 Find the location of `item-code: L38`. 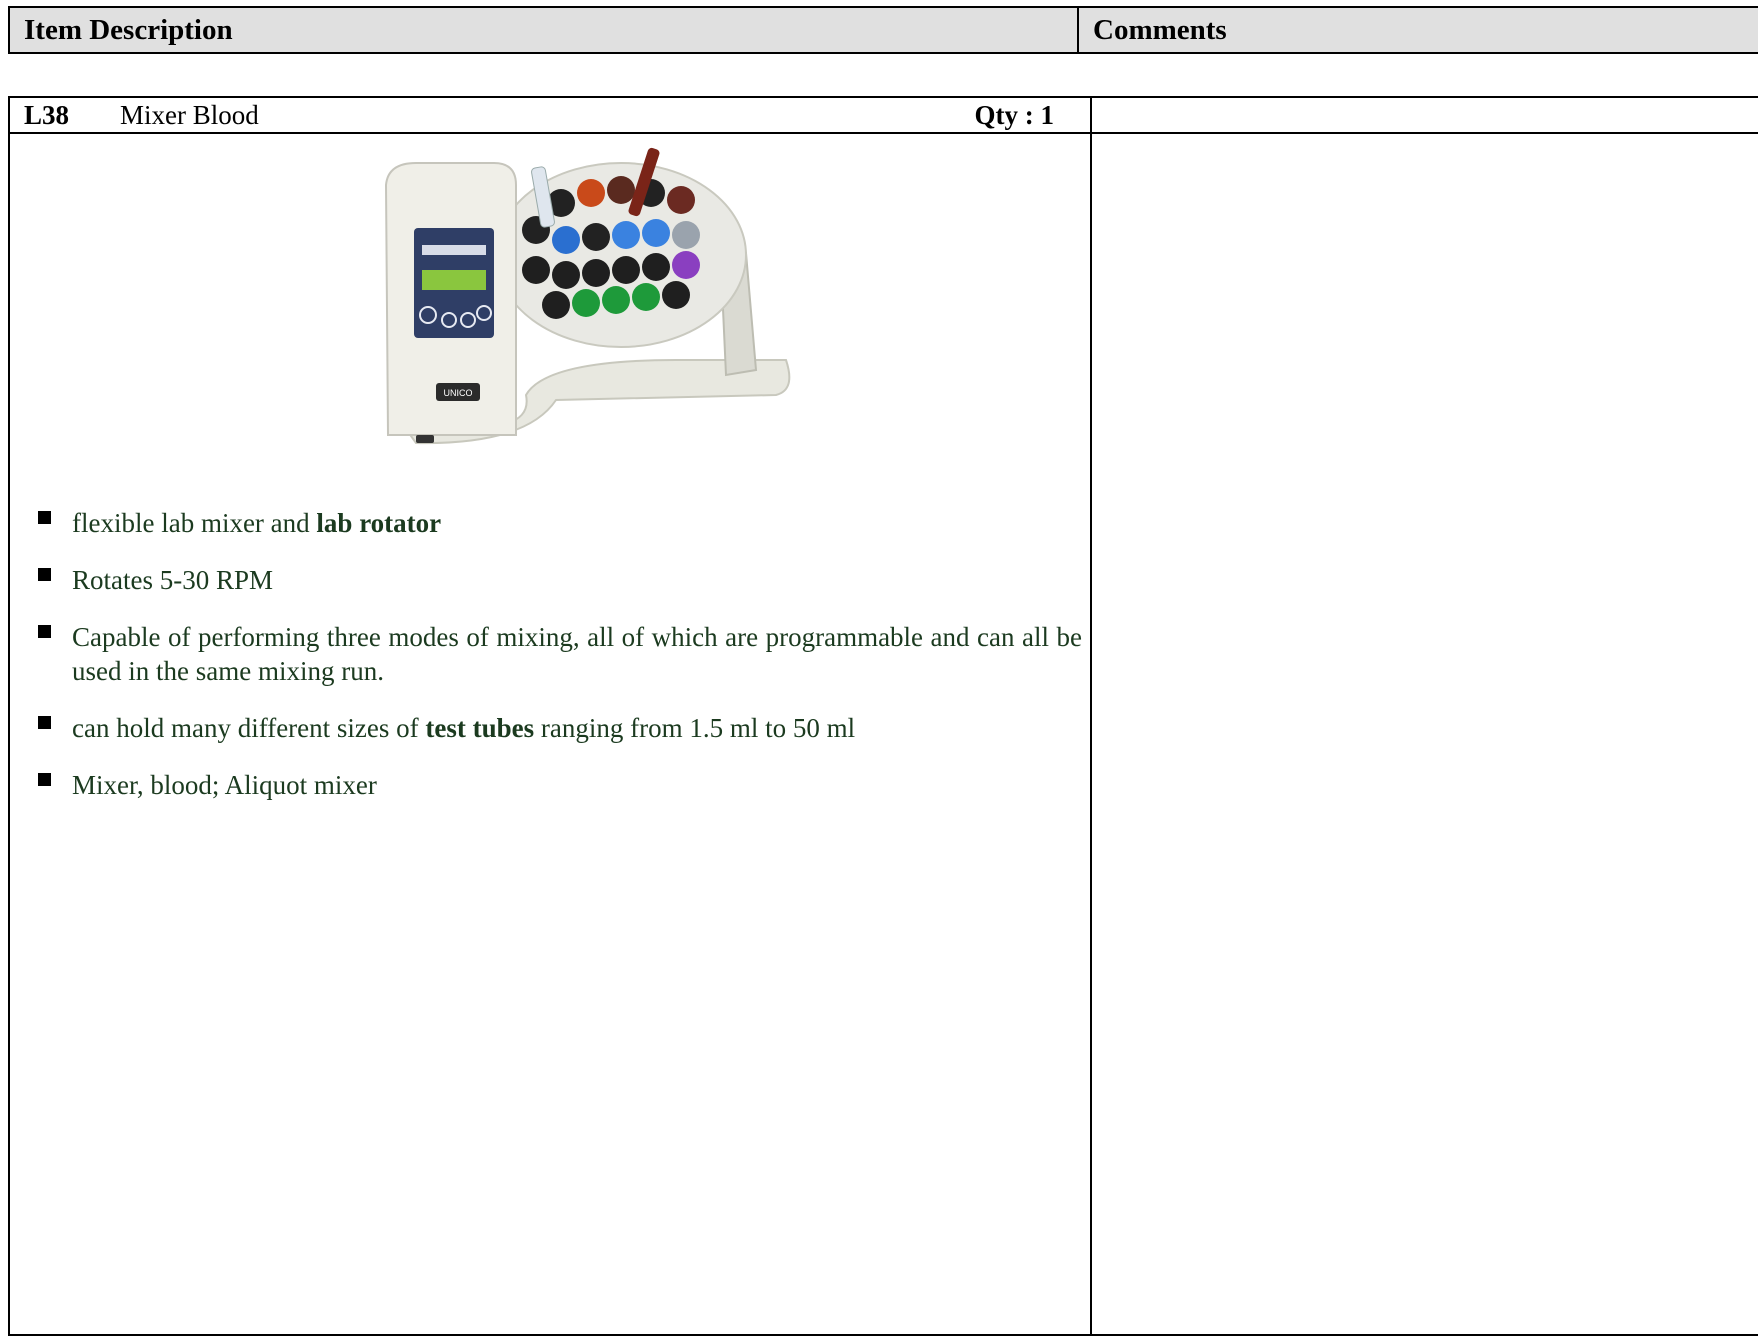

item-code: L38 is located at coordinates (47, 115).